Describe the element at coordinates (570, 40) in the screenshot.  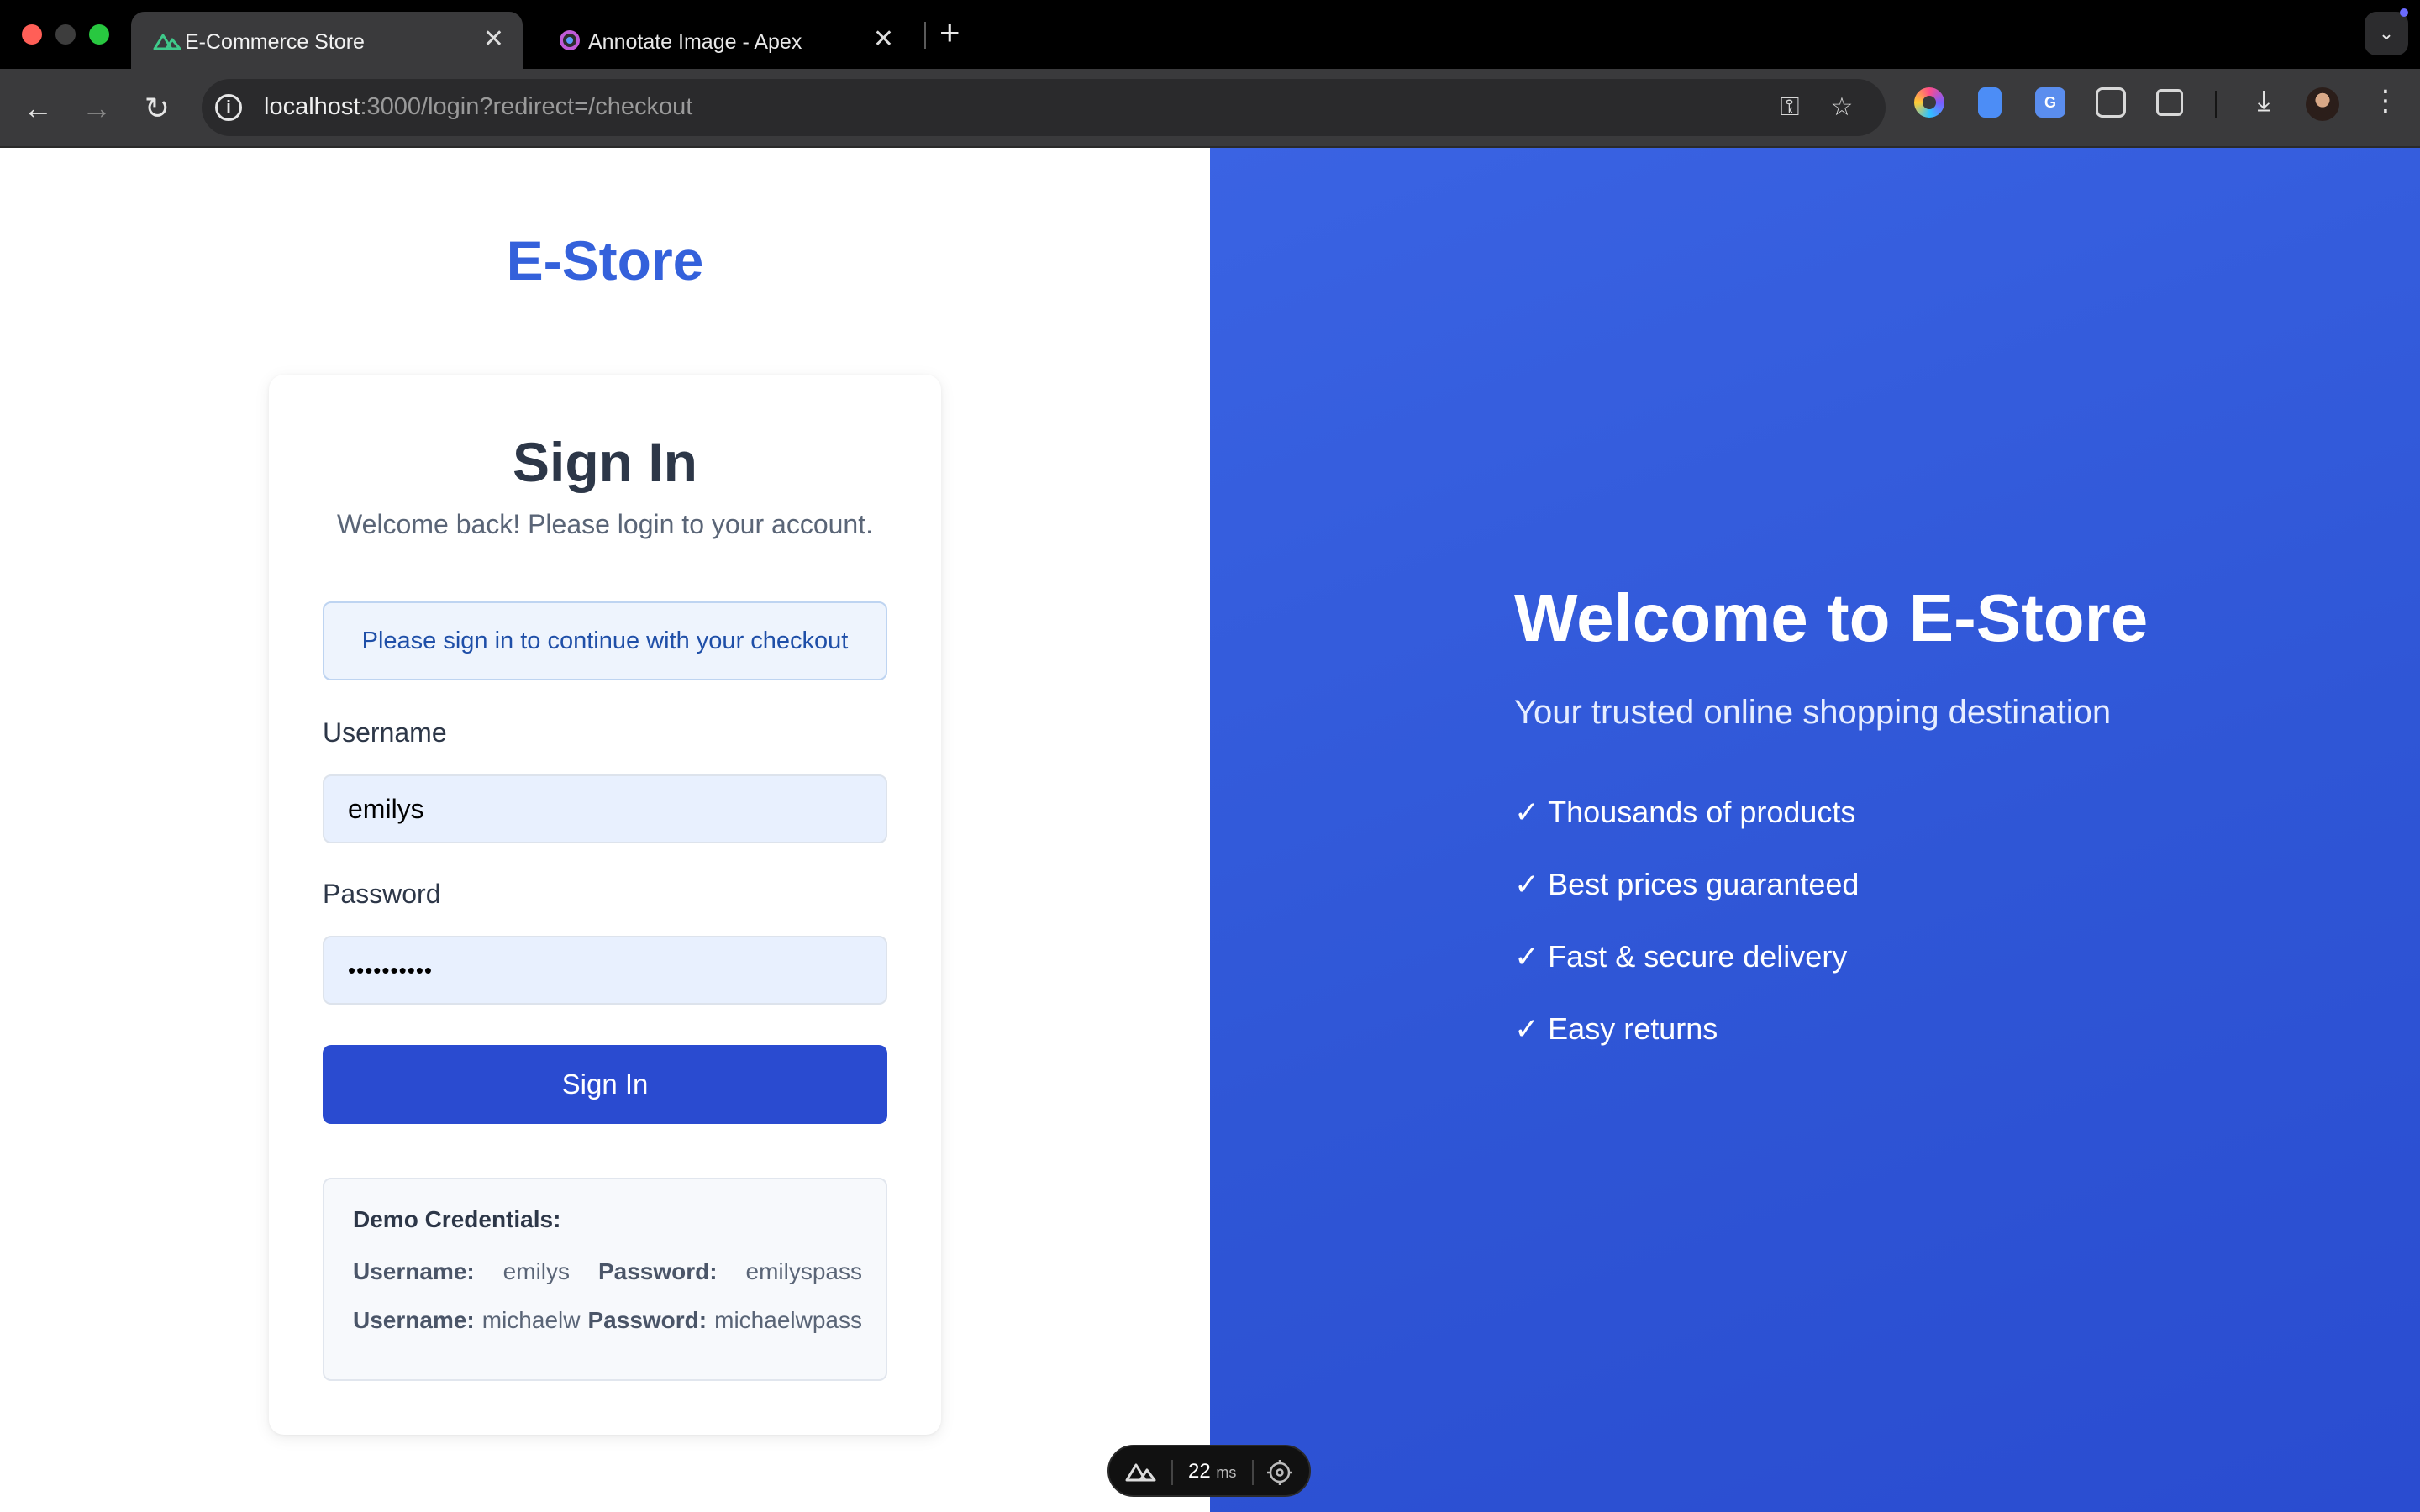
I see `apex-icon` at that location.